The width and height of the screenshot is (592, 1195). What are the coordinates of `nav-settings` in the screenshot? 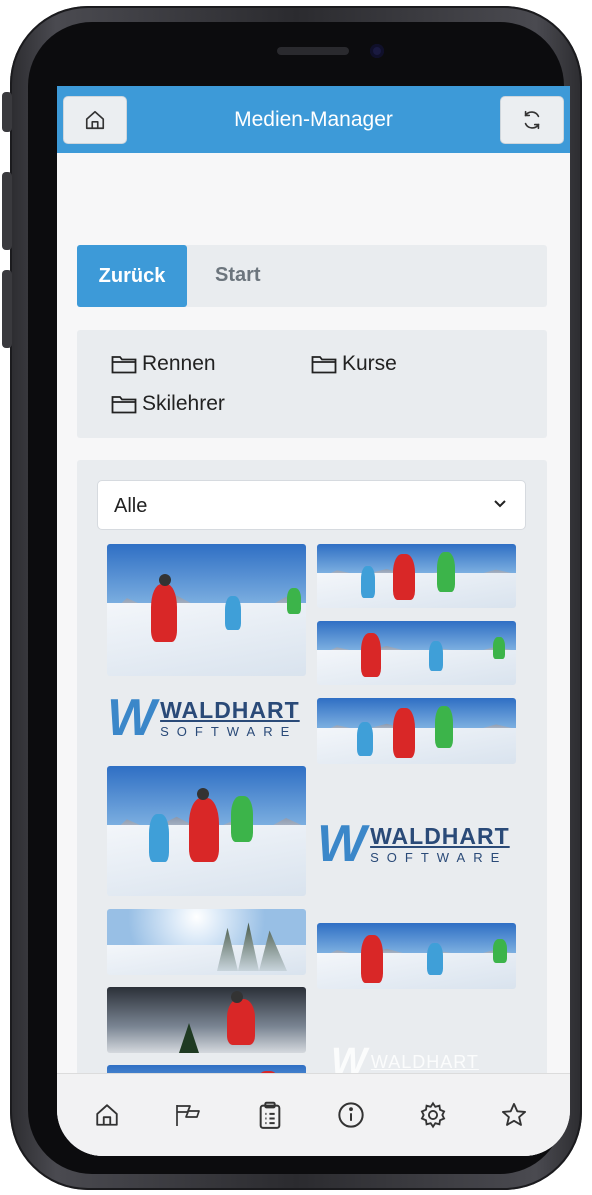 It's located at (433, 1115).